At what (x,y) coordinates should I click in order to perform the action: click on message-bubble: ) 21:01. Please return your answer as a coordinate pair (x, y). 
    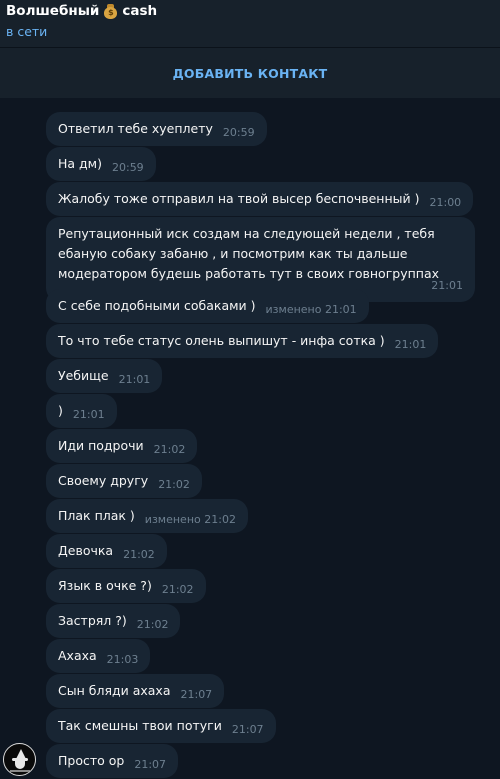
    Looking at the image, I should click on (81, 411).